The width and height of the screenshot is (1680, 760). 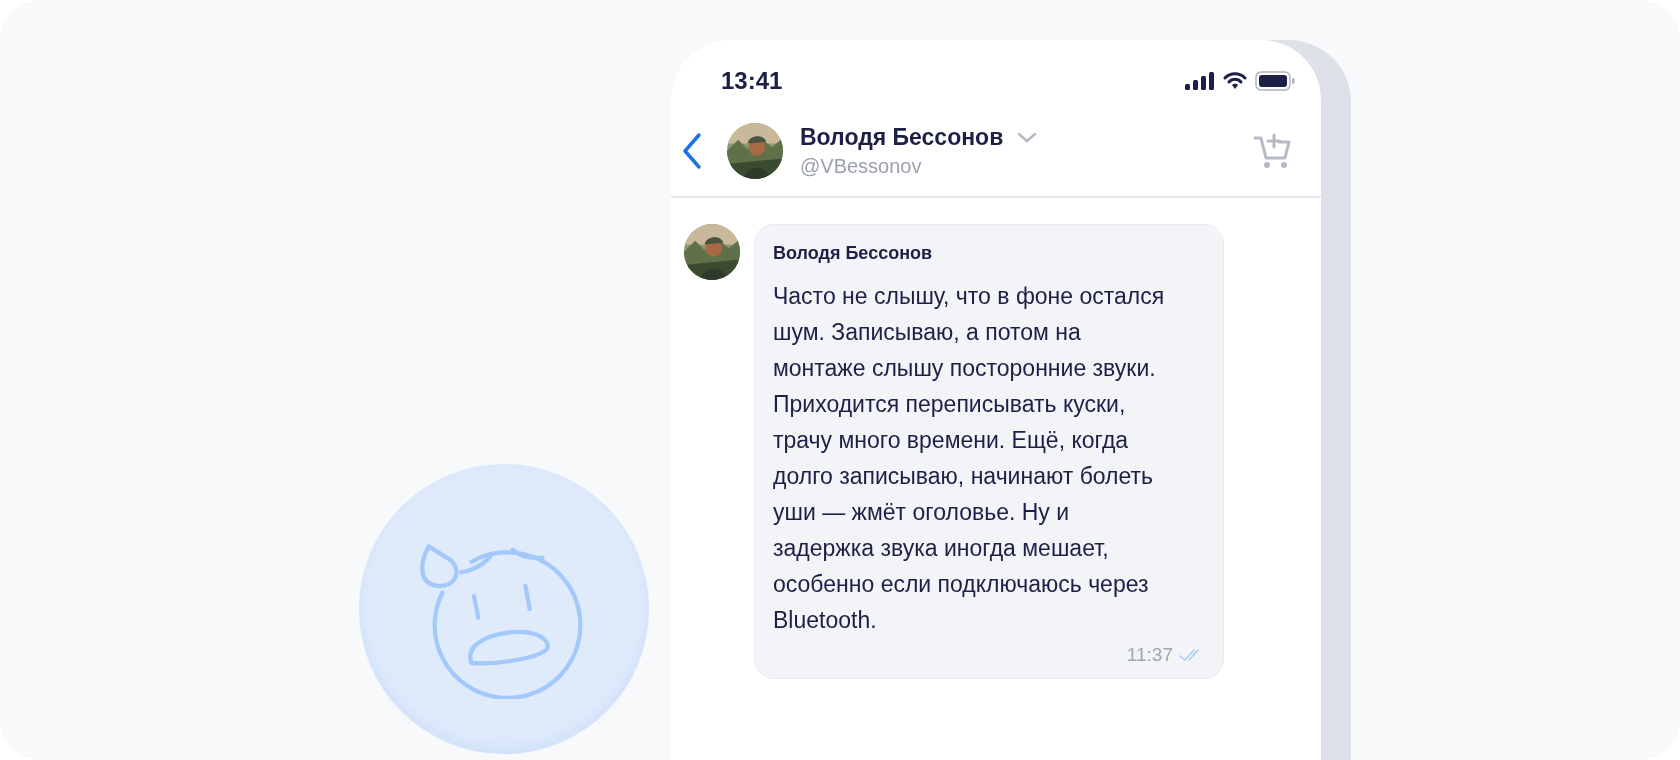 What do you see at coordinates (902, 137) in the screenshot?
I see `contact-name: Володя Бессонов` at bounding box center [902, 137].